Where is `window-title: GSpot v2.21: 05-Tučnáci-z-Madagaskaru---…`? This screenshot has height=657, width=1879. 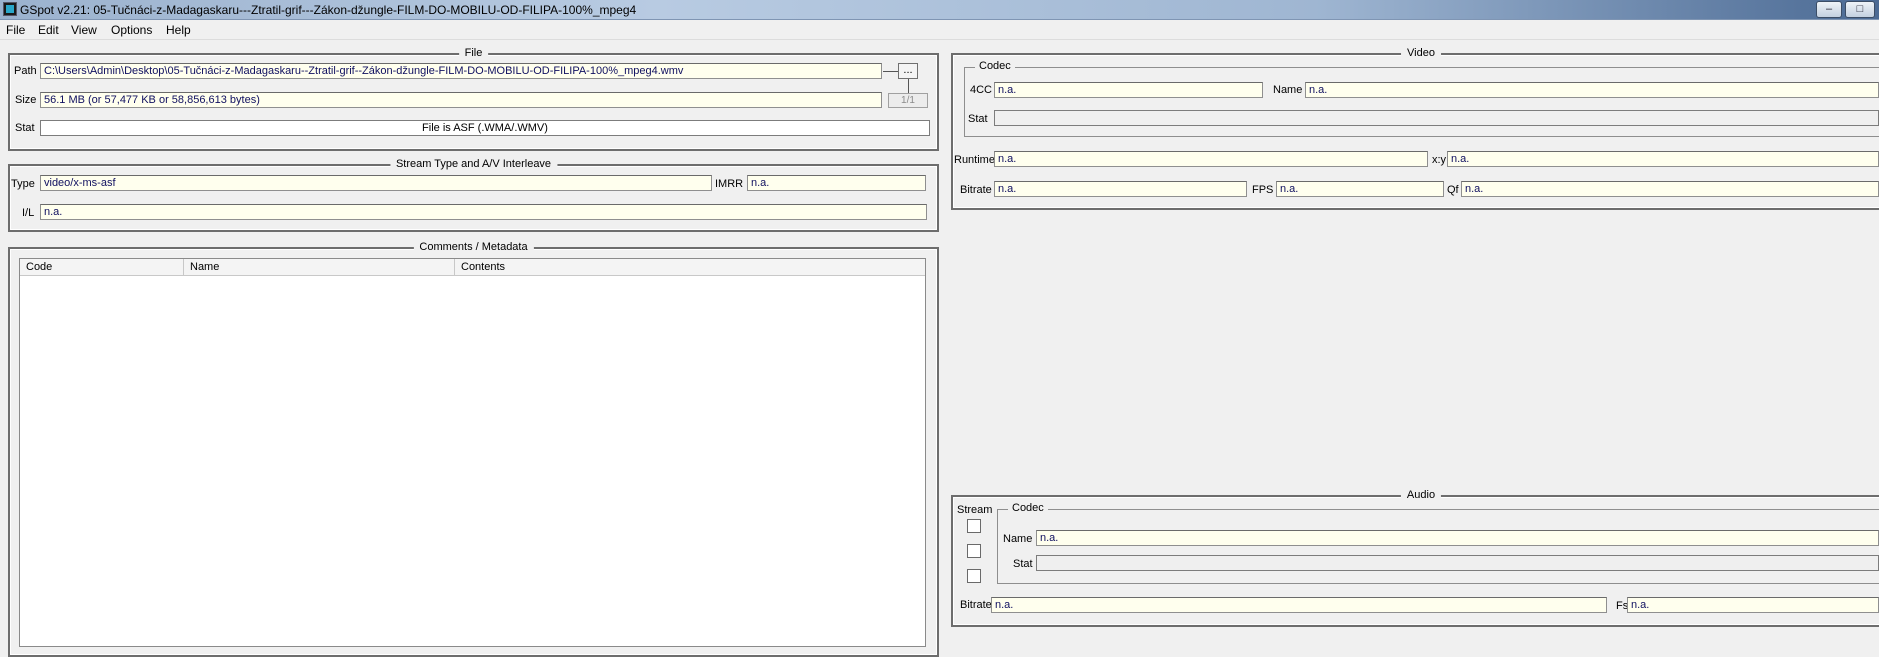 window-title: GSpot v2.21: 05-Tučnáci-z-Madagaskaru---… is located at coordinates (328, 10).